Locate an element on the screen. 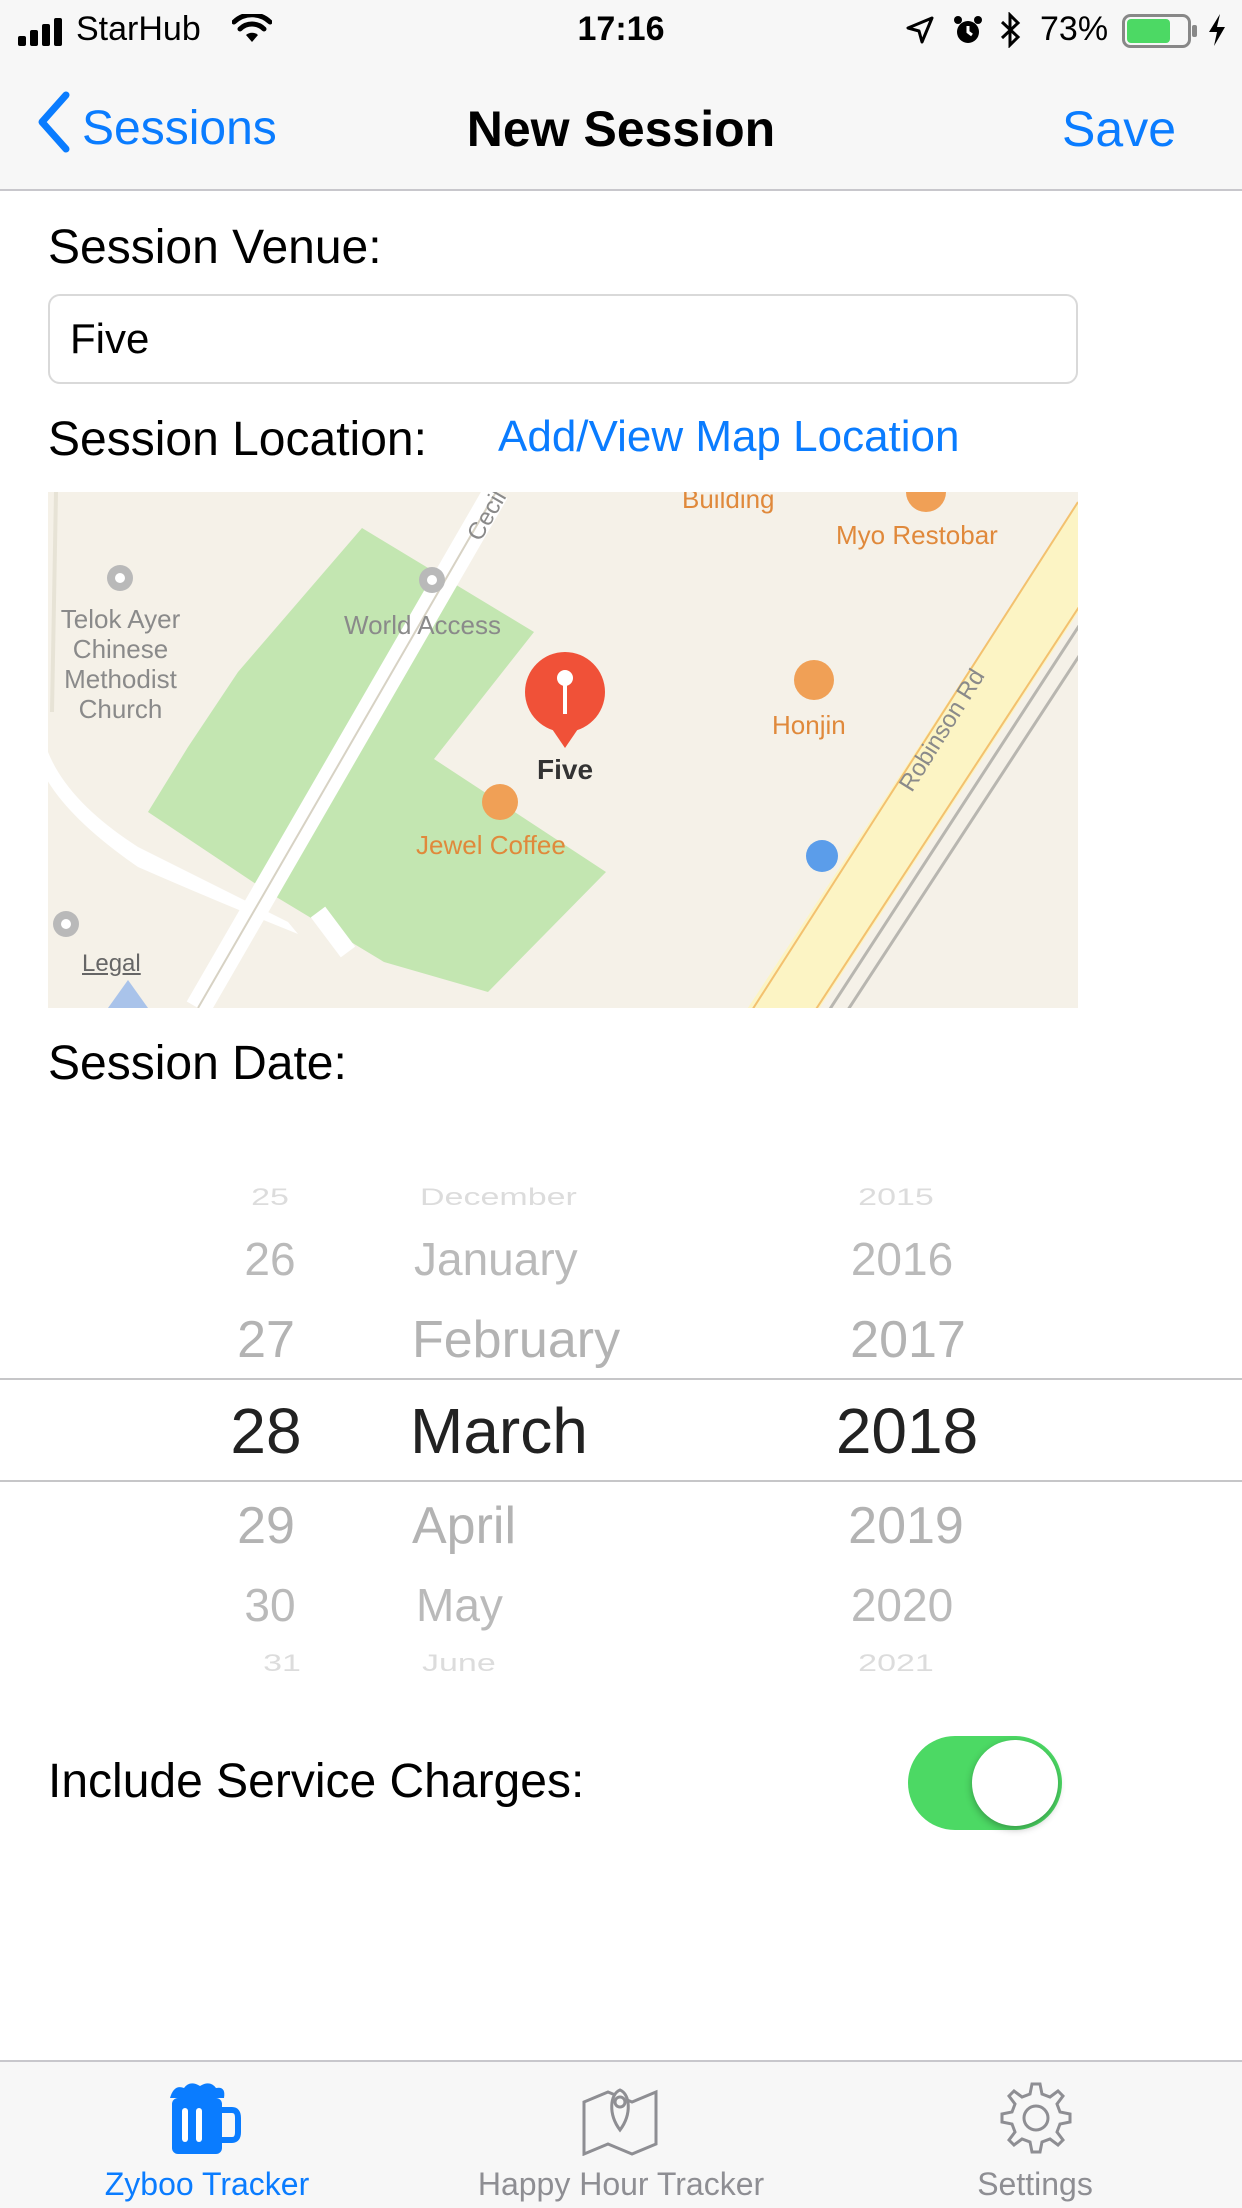  picker-day: 31 is located at coordinates (282, 1663).